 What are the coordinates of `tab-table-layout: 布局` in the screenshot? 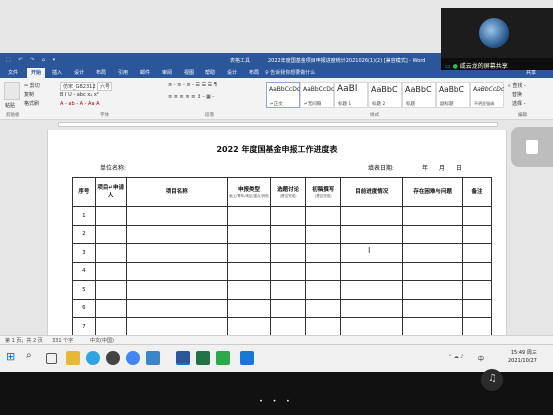 It's located at (254, 72).